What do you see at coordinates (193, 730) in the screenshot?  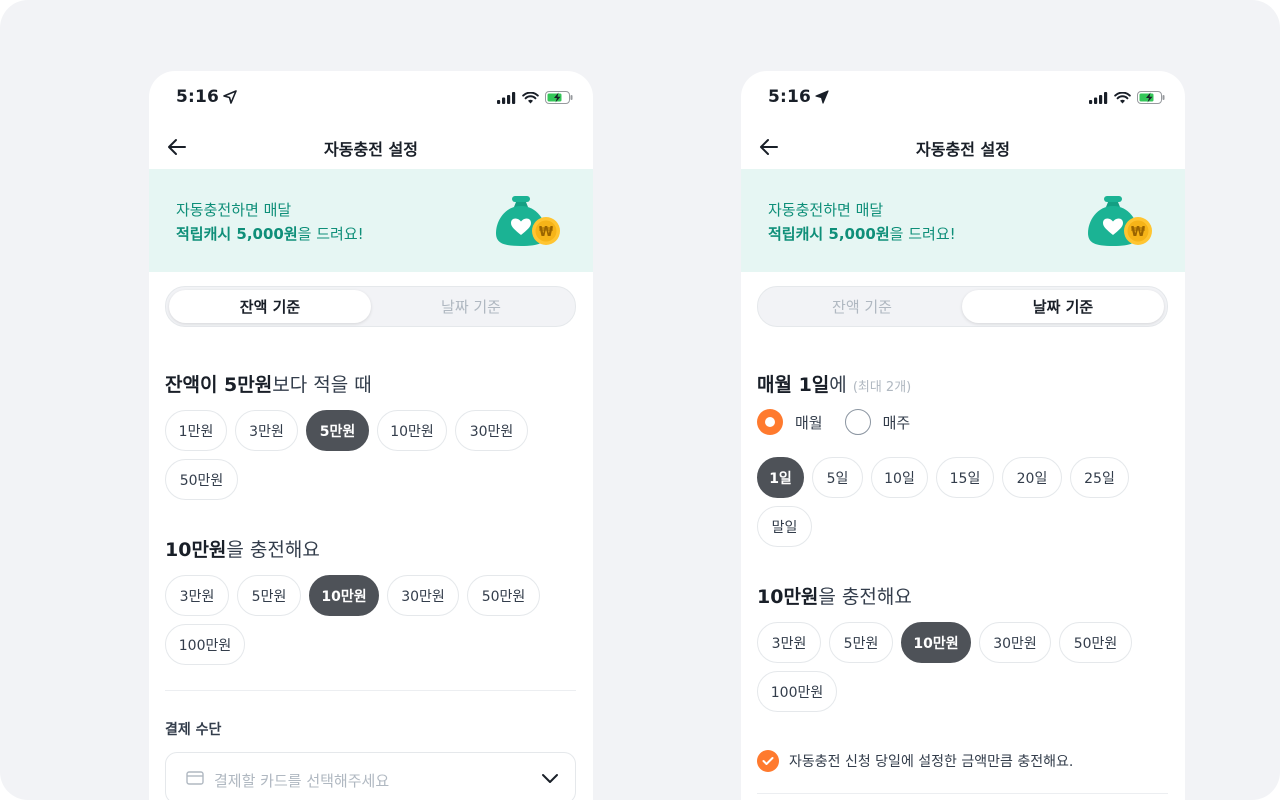 I see `payment-label: 결제 수단` at bounding box center [193, 730].